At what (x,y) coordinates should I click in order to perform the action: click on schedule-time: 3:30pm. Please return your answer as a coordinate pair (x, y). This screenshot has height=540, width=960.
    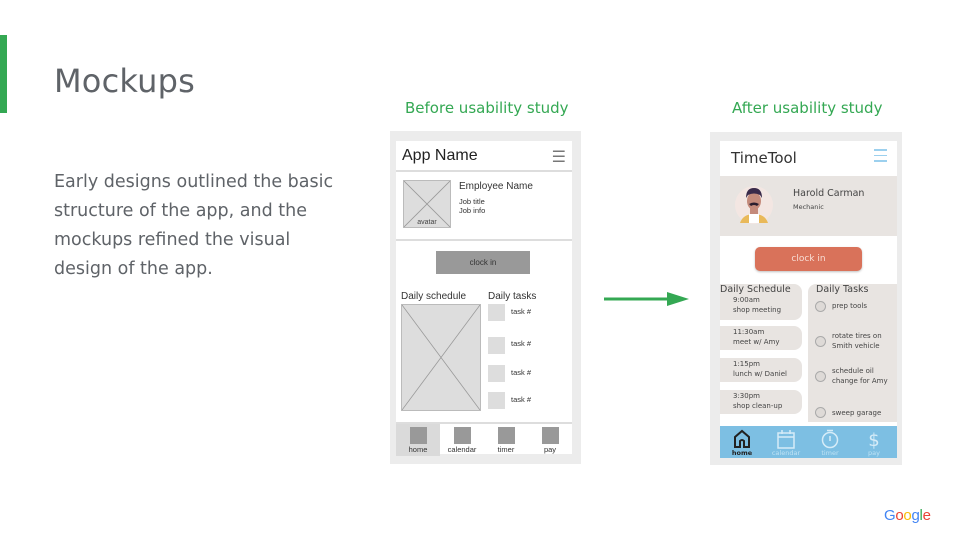
    Looking at the image, I should click on (746, 396).